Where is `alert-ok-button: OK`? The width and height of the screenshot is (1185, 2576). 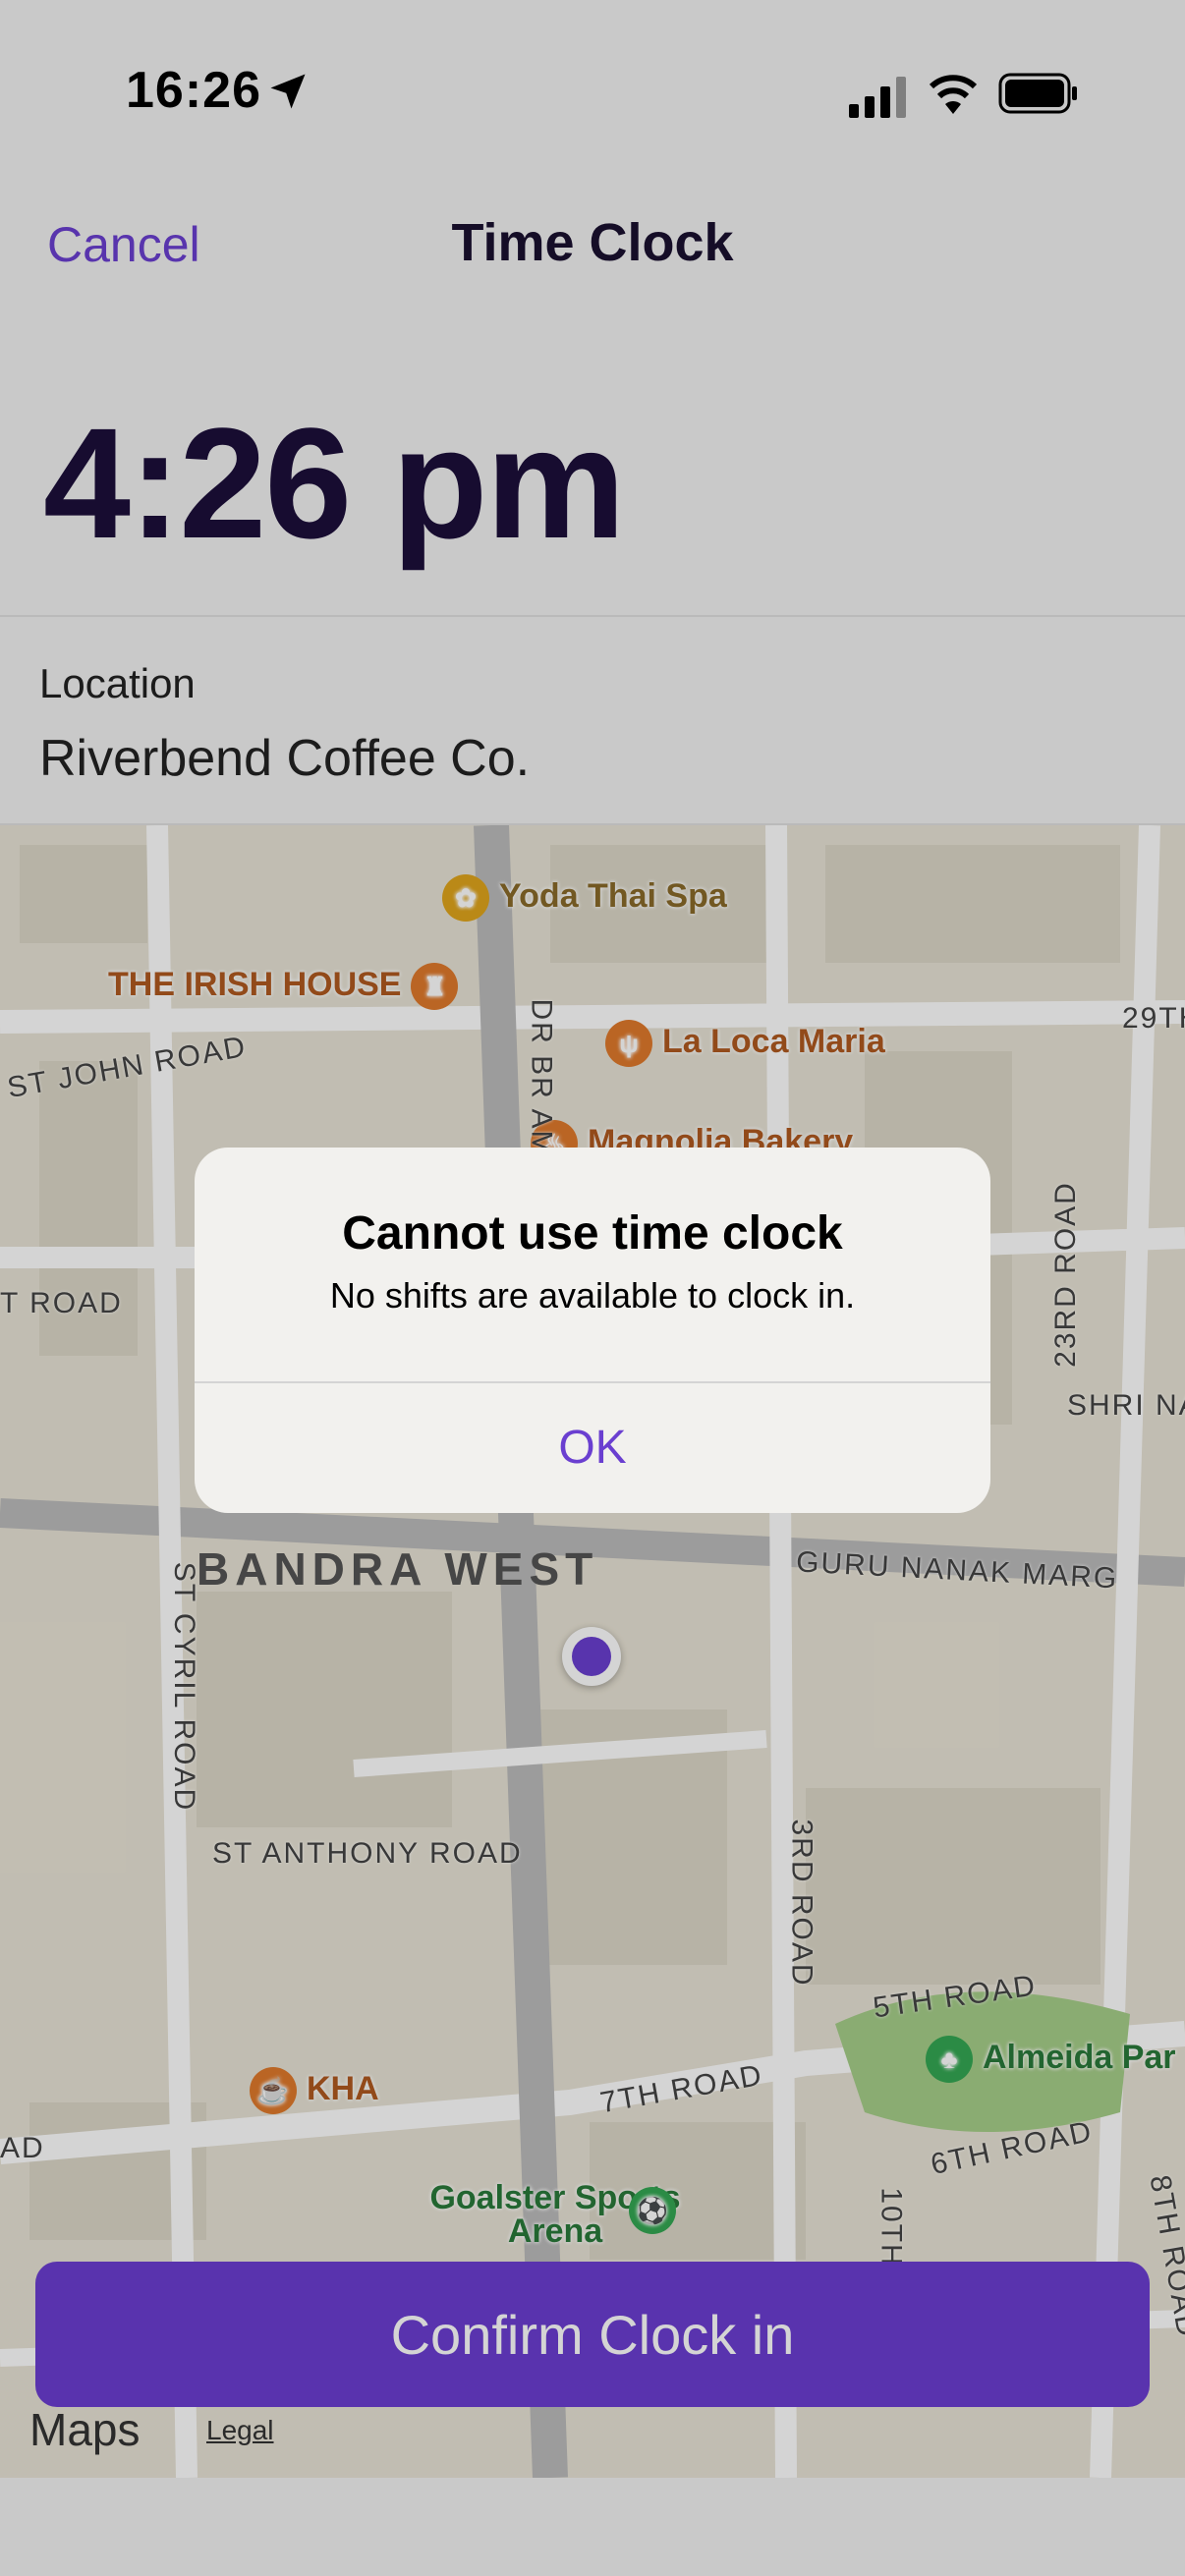 alert-ok-button: OK is located at coordinates (592, 1448).